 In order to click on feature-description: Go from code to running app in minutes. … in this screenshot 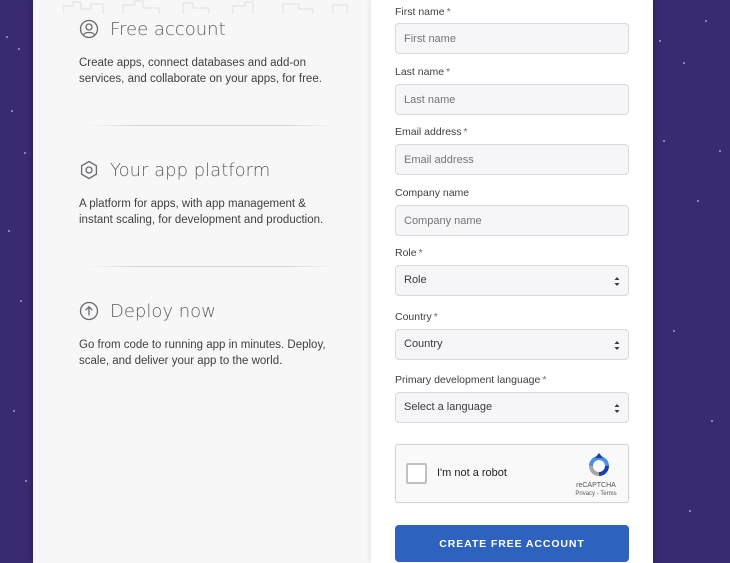, I will do `click(202, 353)`.